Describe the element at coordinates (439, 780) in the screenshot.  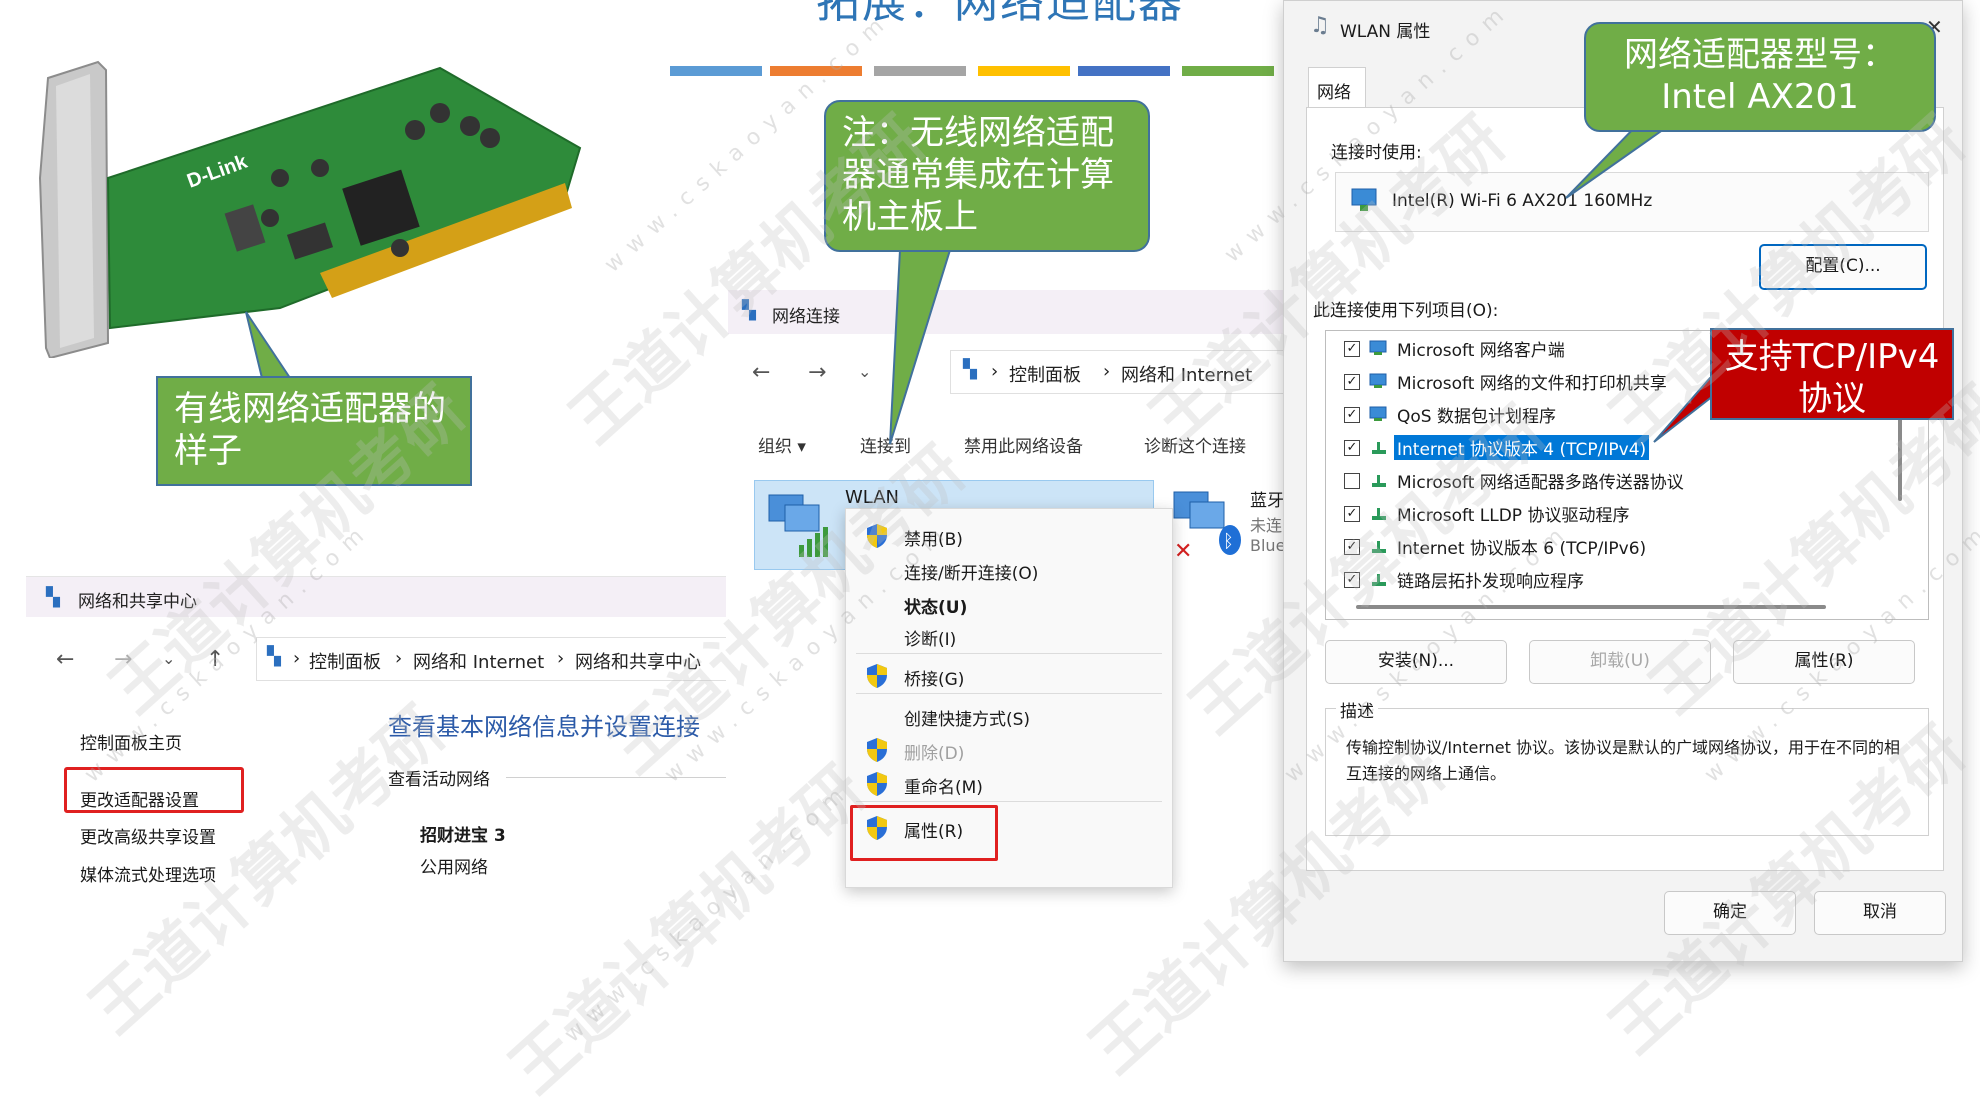
I see `active-networks-label: 查看活动网络` at that location.